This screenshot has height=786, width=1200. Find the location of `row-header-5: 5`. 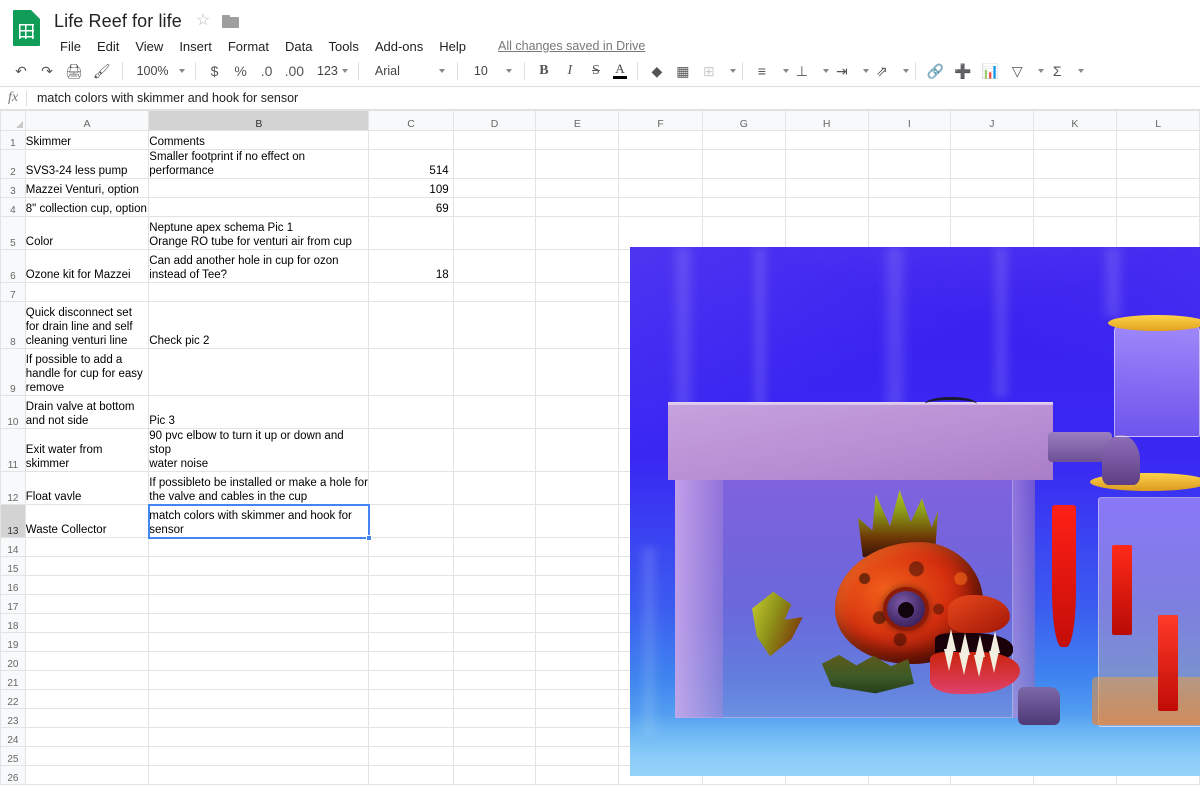

row-header-5: 5 is located at coordinates (13, 233).